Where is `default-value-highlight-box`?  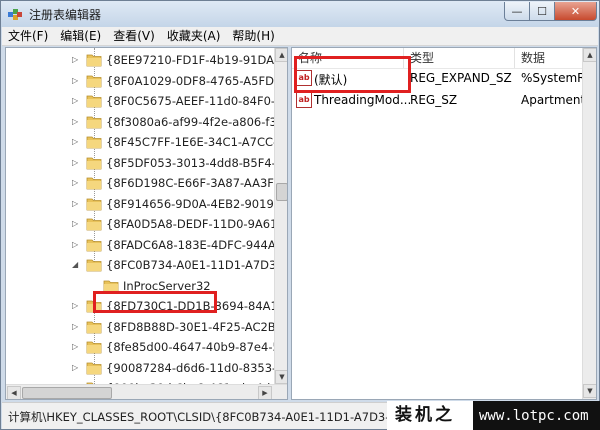 default-value-highlight-box is located at coordinates (352, 74).